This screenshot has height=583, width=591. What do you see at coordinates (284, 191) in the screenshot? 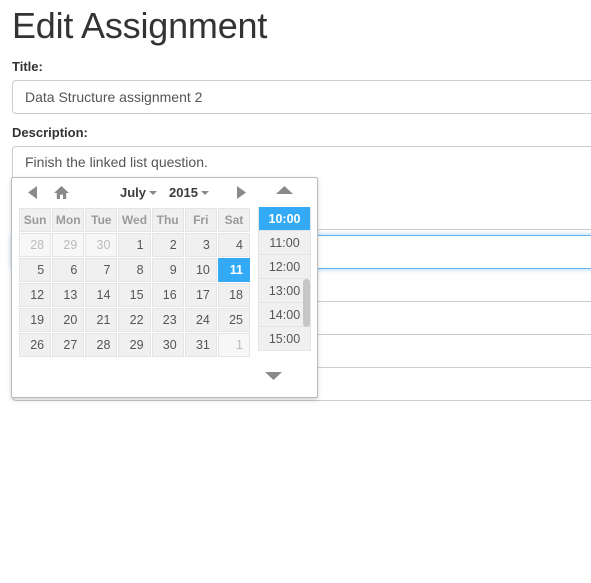
I see `triangle-up-icon` at bounding box center [284, 191].